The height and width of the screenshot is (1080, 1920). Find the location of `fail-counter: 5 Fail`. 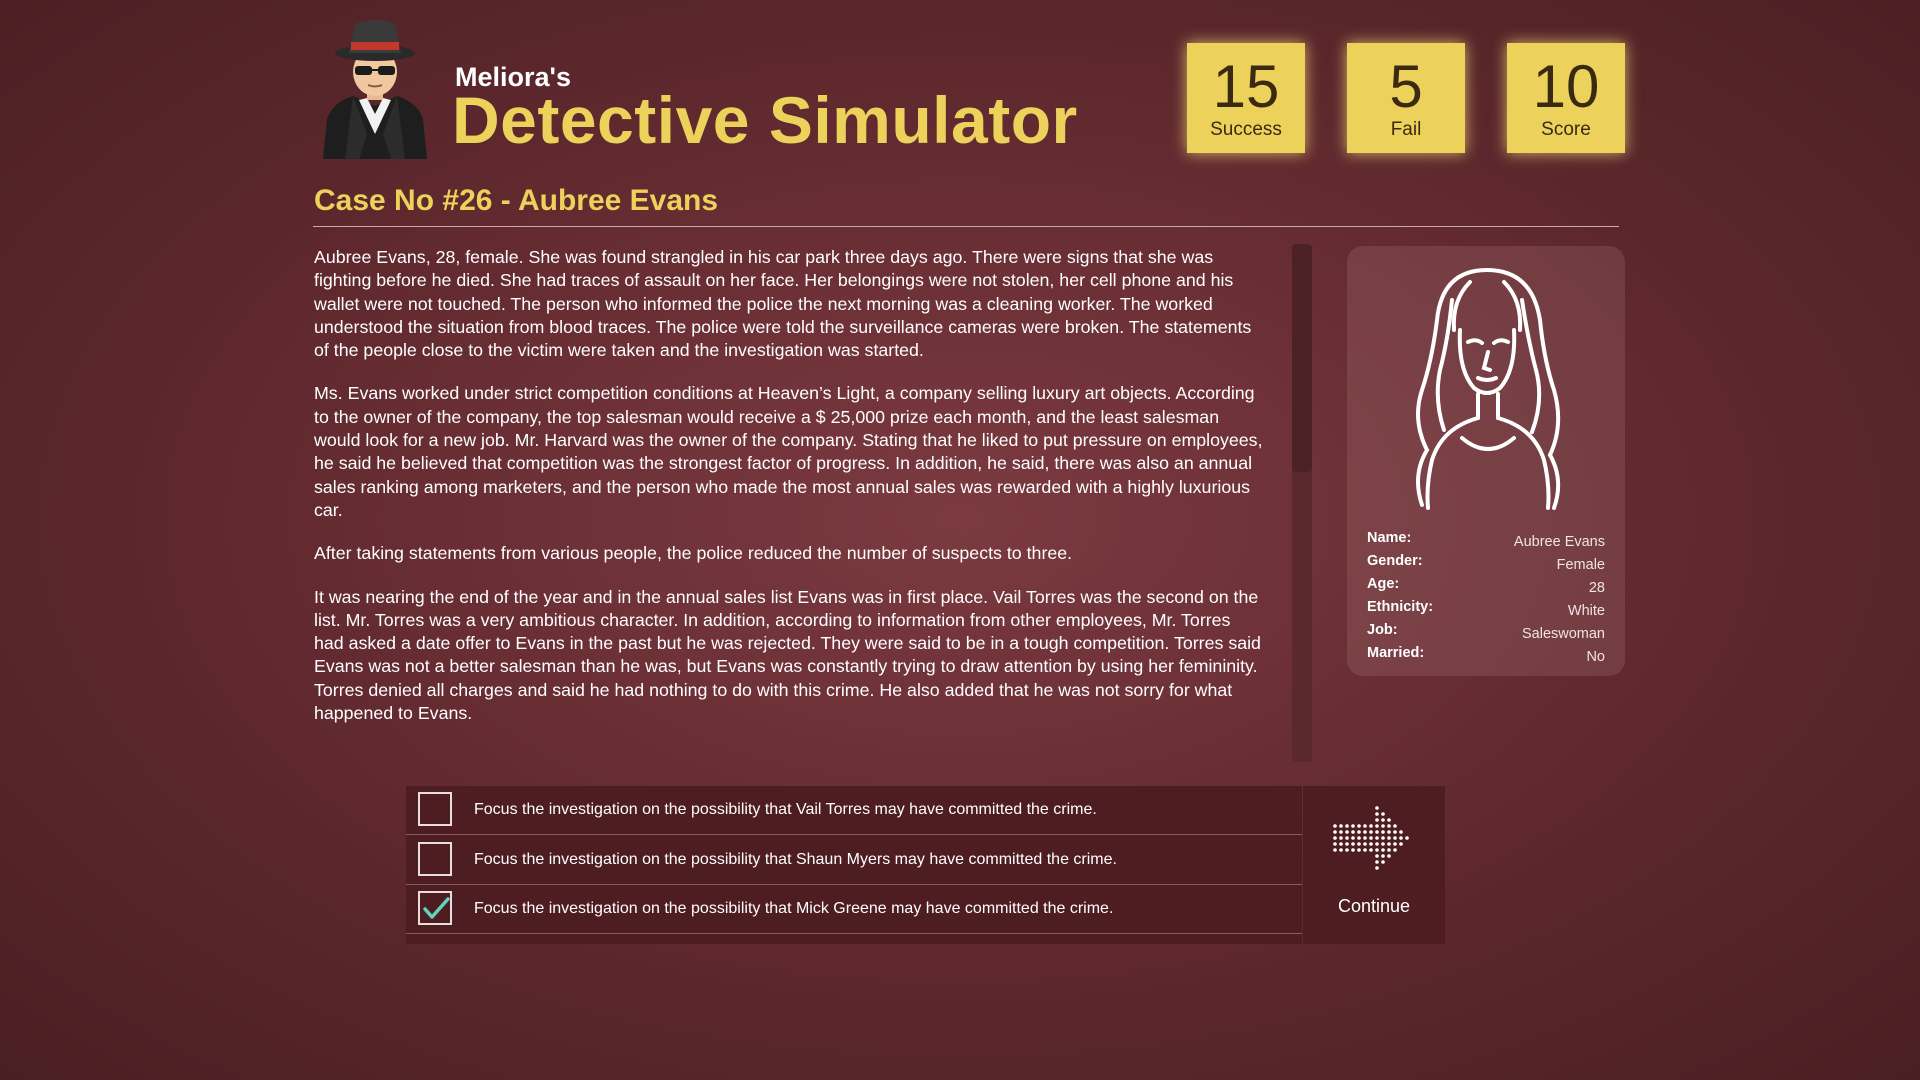

fail-counter: 5 Fail is located at coordinates (1406, 98).